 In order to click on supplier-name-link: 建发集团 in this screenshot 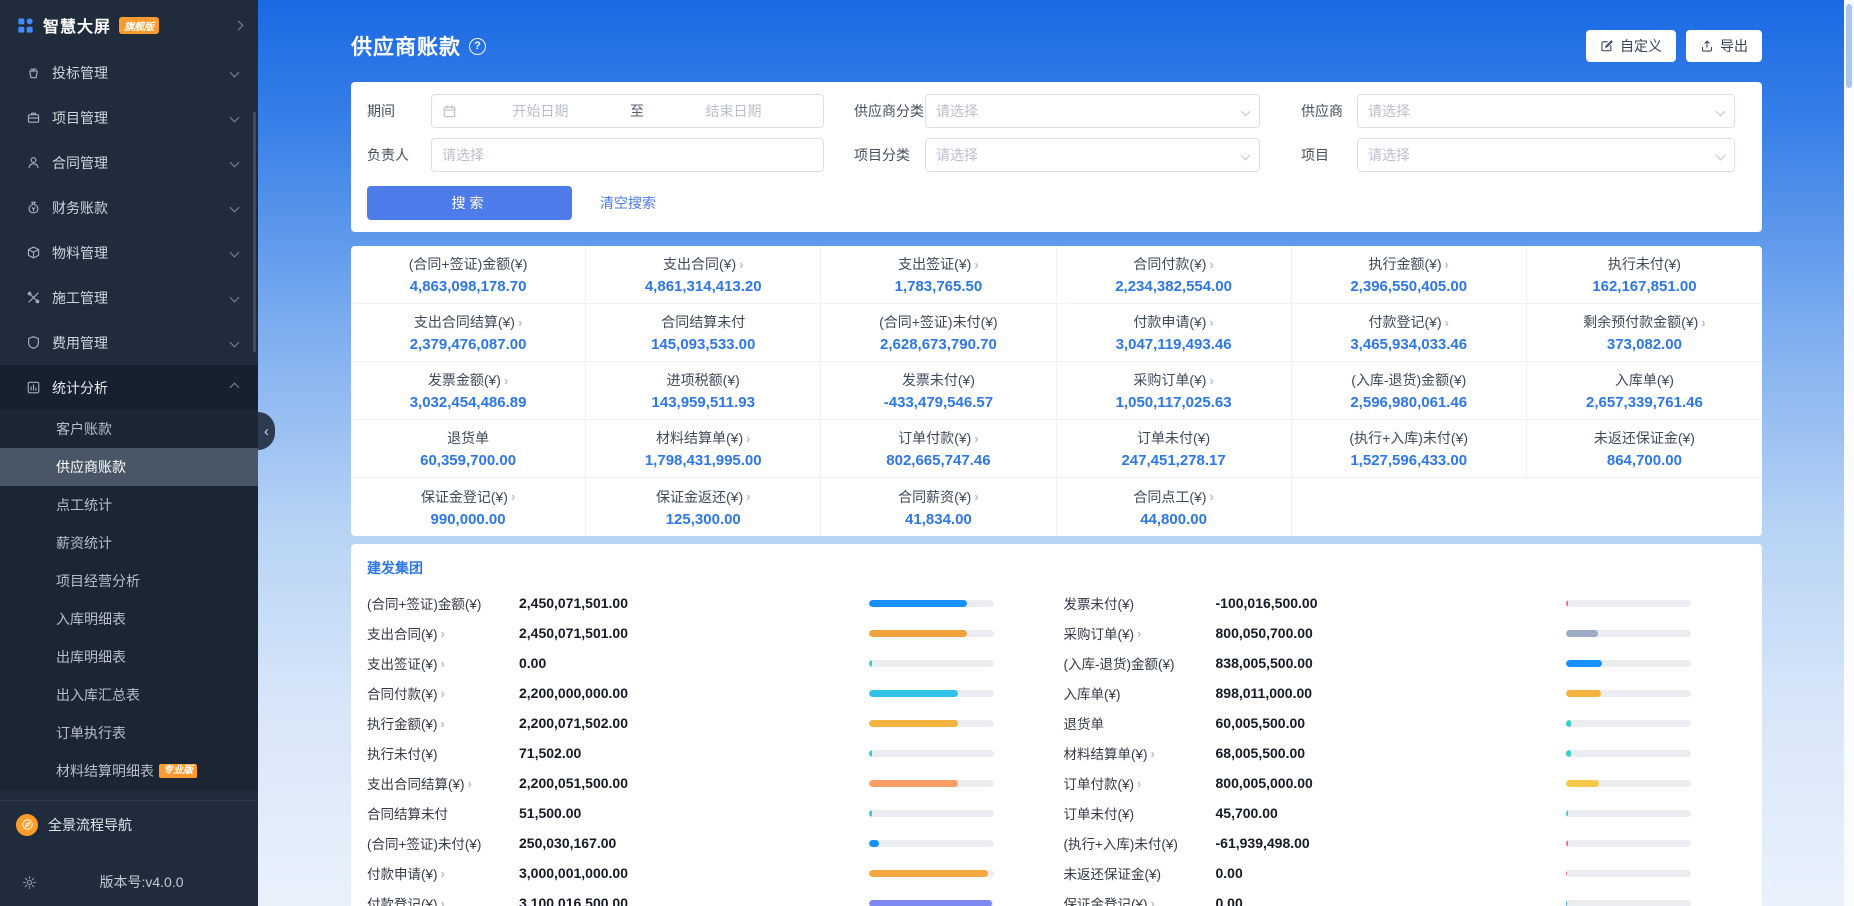, I will do `click(395, 568)`.